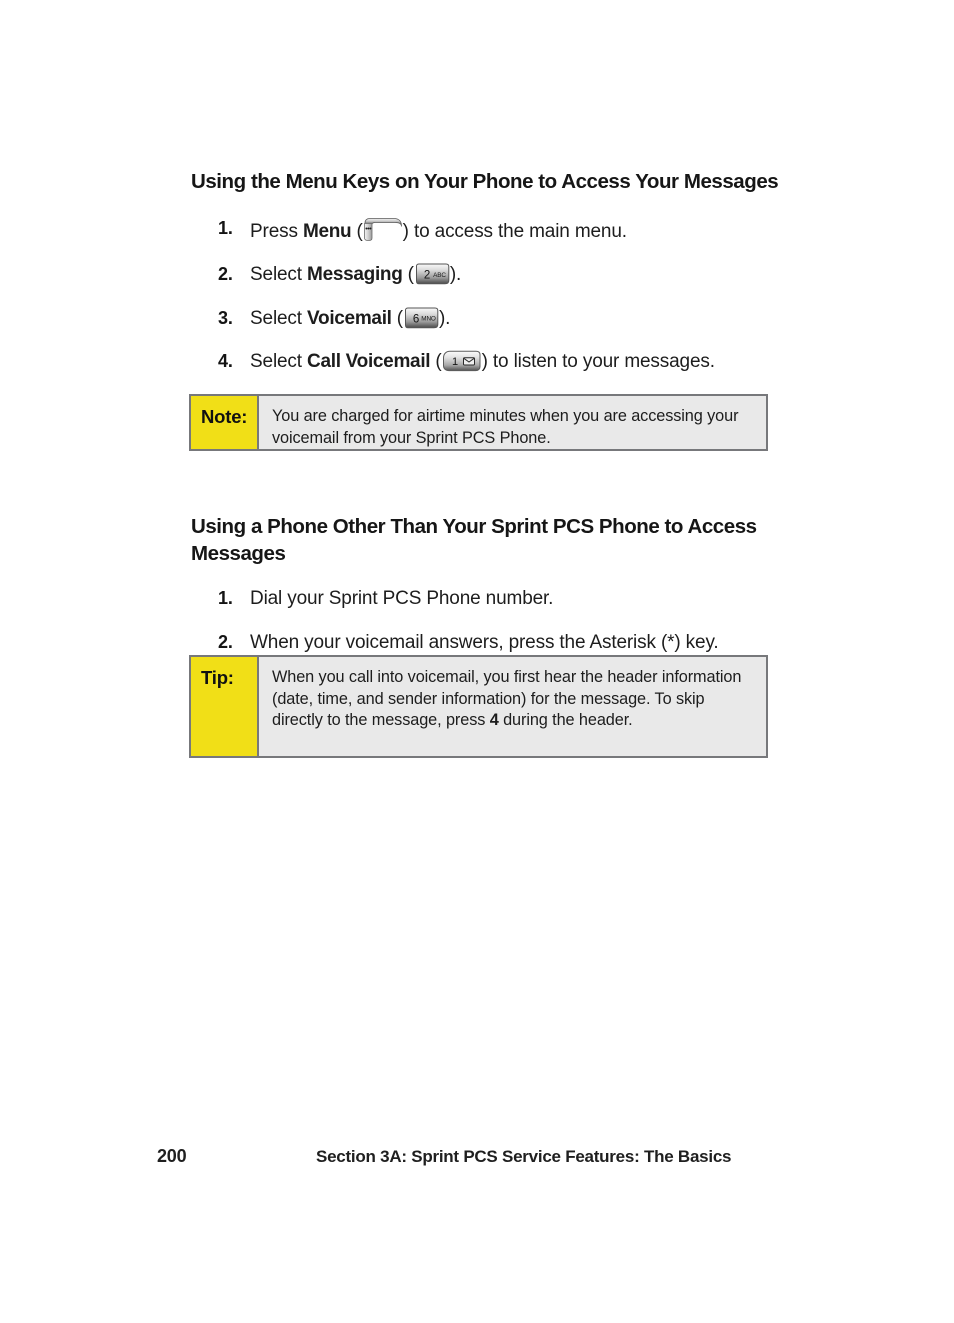 The height and width of the screenshot is (1323, 954). Describe the element at coordinates (355, 275) in the screenshot. I see `step-text-bold: Messaging` at that location.